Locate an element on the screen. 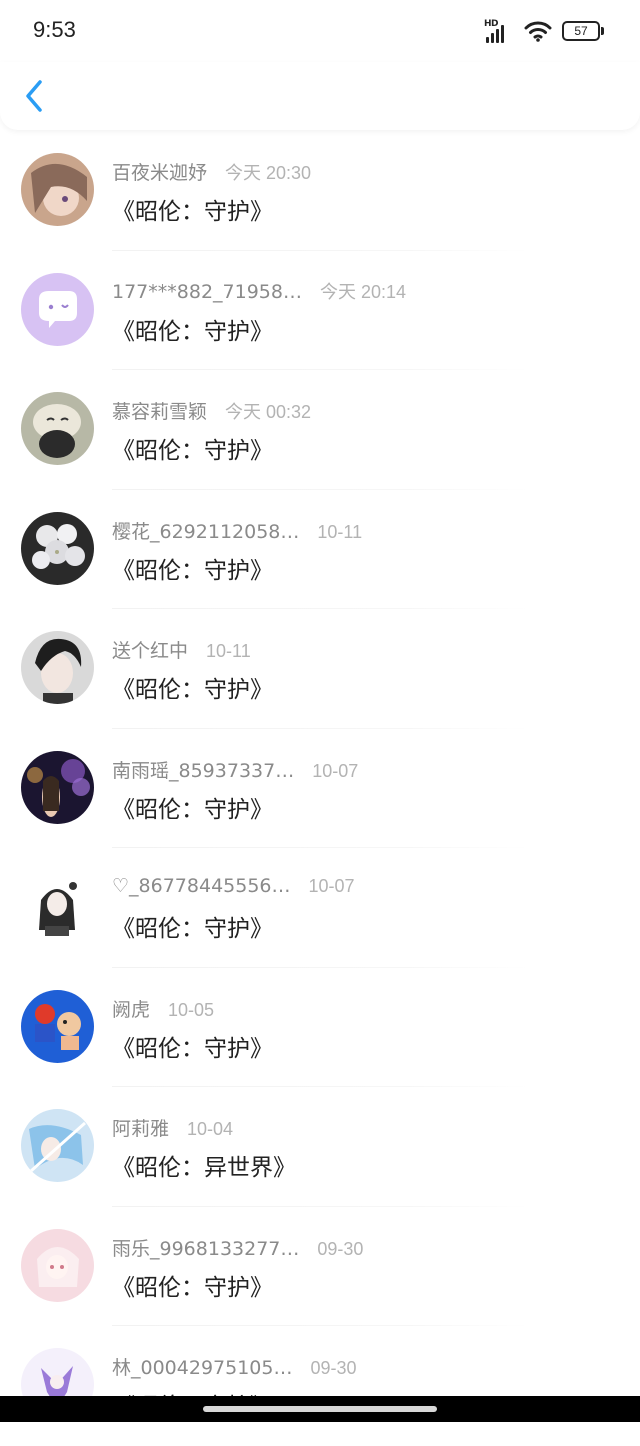 The height and width of the screenshot is (1446, 640). sender-name: 慕容莉雪颖 is located at coordinates (159, 410).